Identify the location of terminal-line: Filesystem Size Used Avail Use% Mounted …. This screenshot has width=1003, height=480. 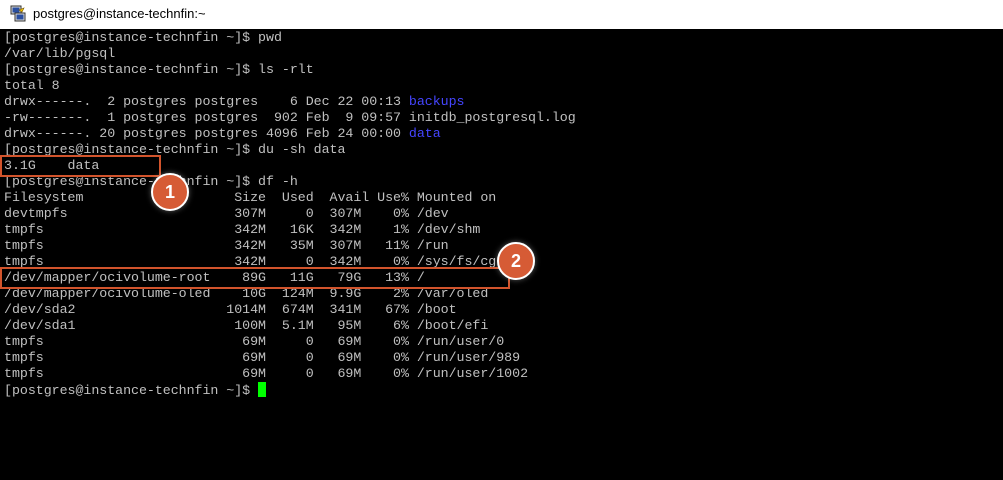
(290, 198).